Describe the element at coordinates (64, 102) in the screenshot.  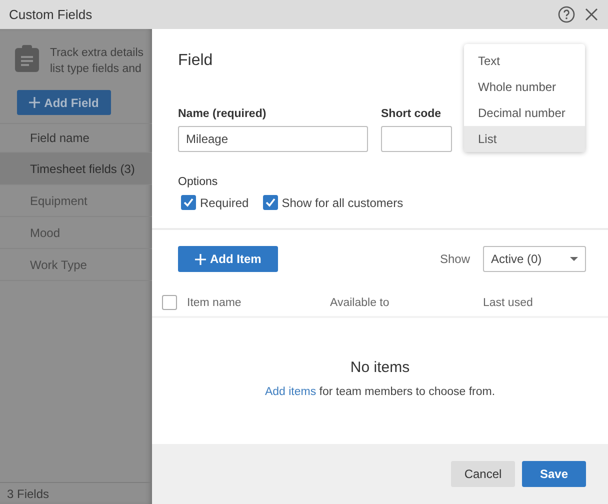
I see `add-field-button: Add Field` at that location.